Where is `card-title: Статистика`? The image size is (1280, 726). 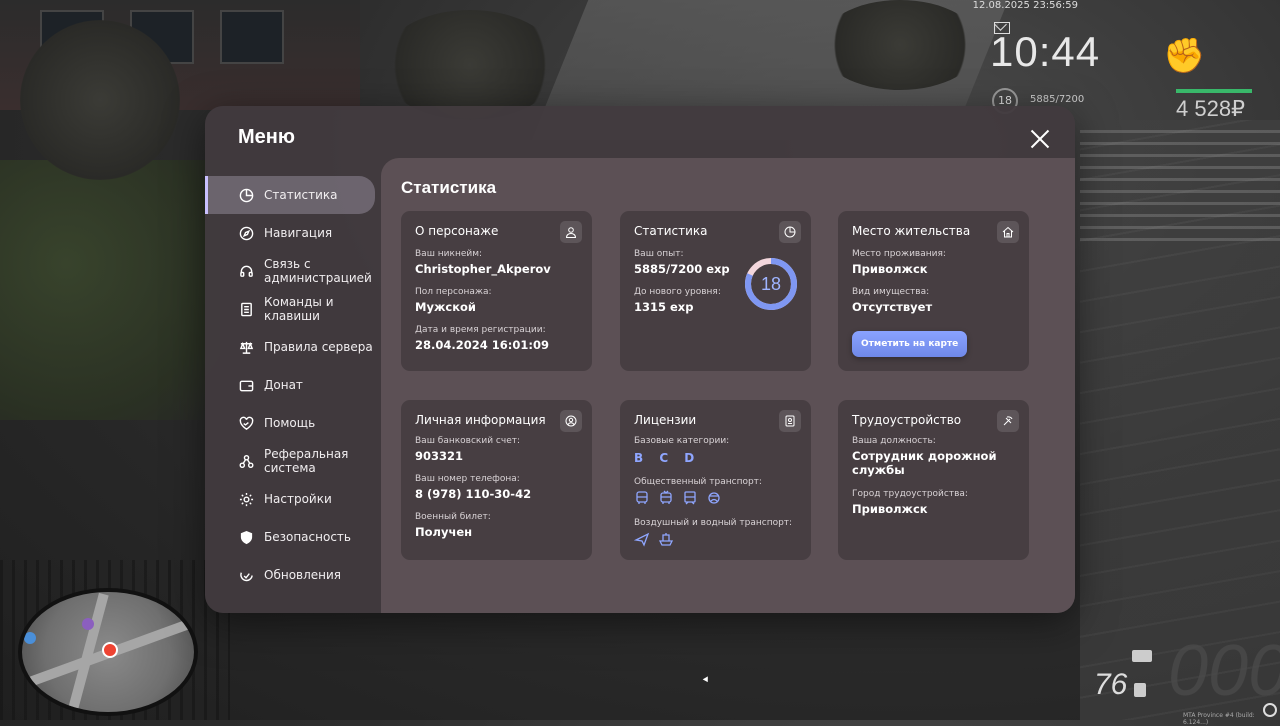 card-title: Статистика is located at coordinates (671, 231).